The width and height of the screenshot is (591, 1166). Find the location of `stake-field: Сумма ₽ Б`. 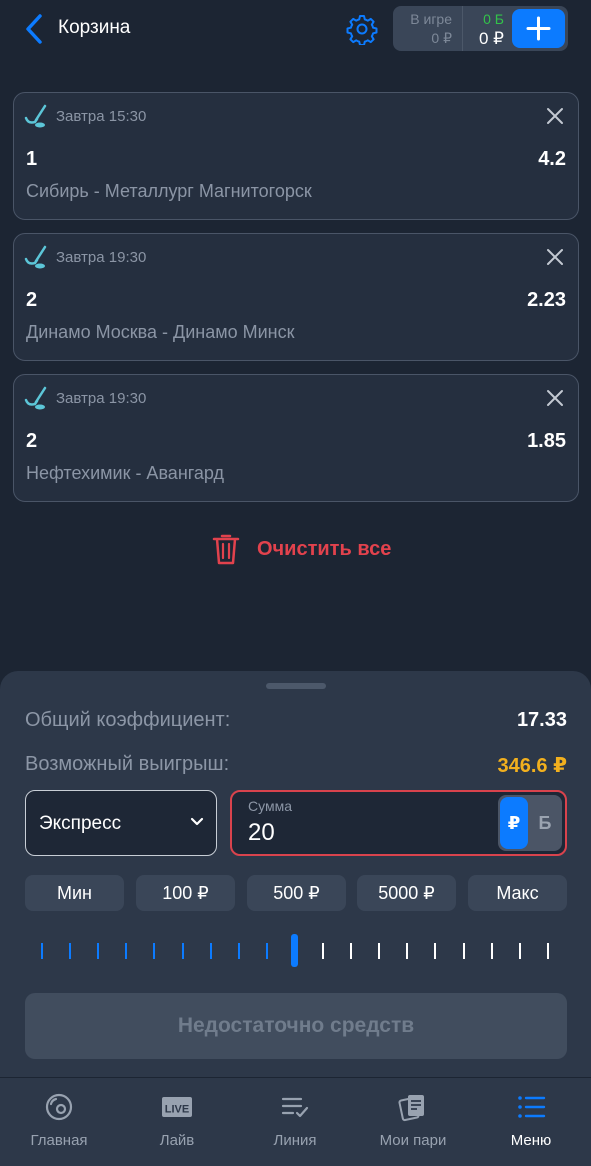

stake-field: Сумма ₽ Б is located at coordinates (398, 823).